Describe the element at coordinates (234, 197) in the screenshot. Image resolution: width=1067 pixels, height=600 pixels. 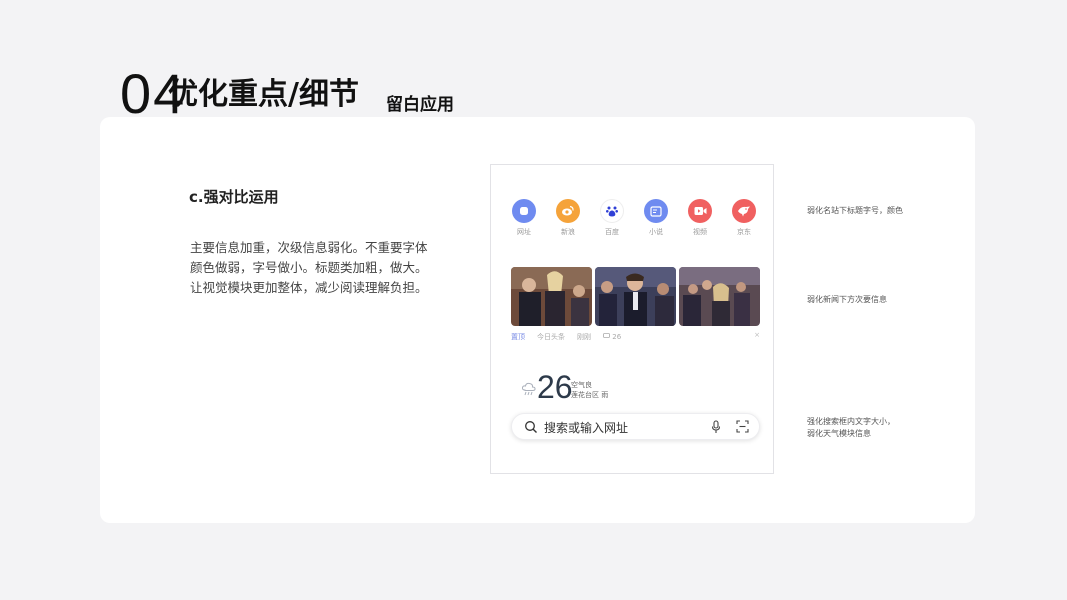
I see `section-title: c.强对比运用` at that location.